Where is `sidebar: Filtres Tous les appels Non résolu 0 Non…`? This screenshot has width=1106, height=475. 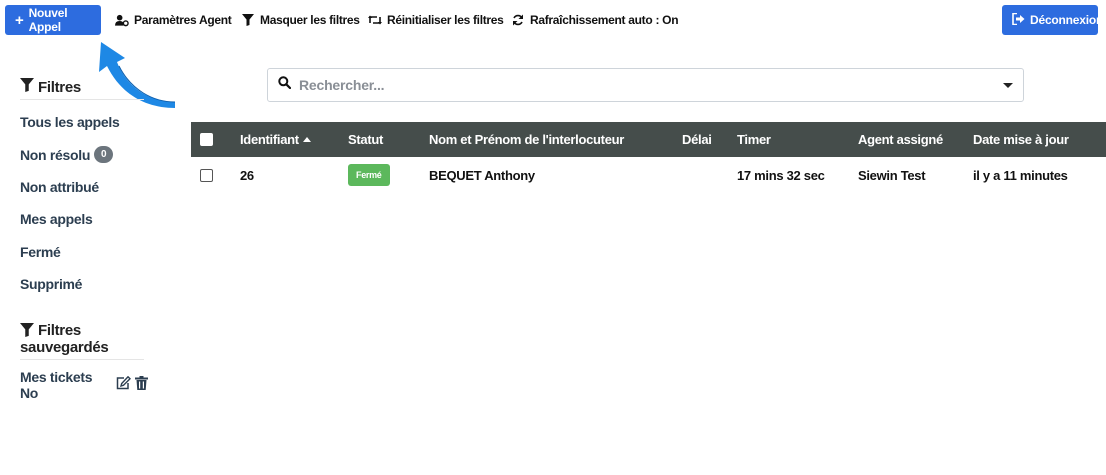
sidebar: Filtres Tous les appels Non résolu 0 Non… is located at coordinates (84, 239).